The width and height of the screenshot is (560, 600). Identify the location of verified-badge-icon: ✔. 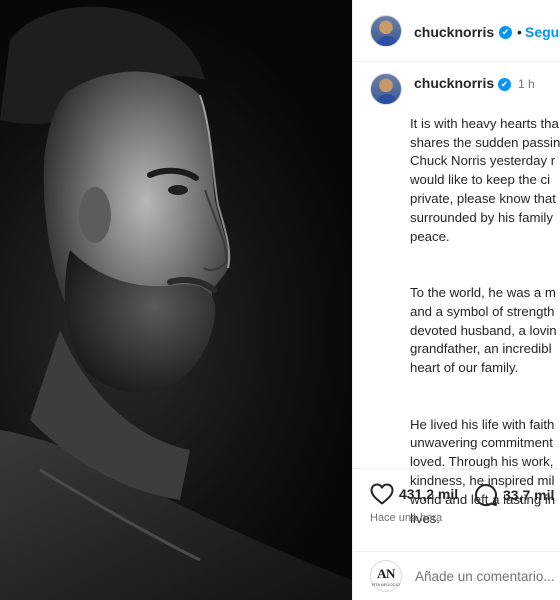
(505, 32).